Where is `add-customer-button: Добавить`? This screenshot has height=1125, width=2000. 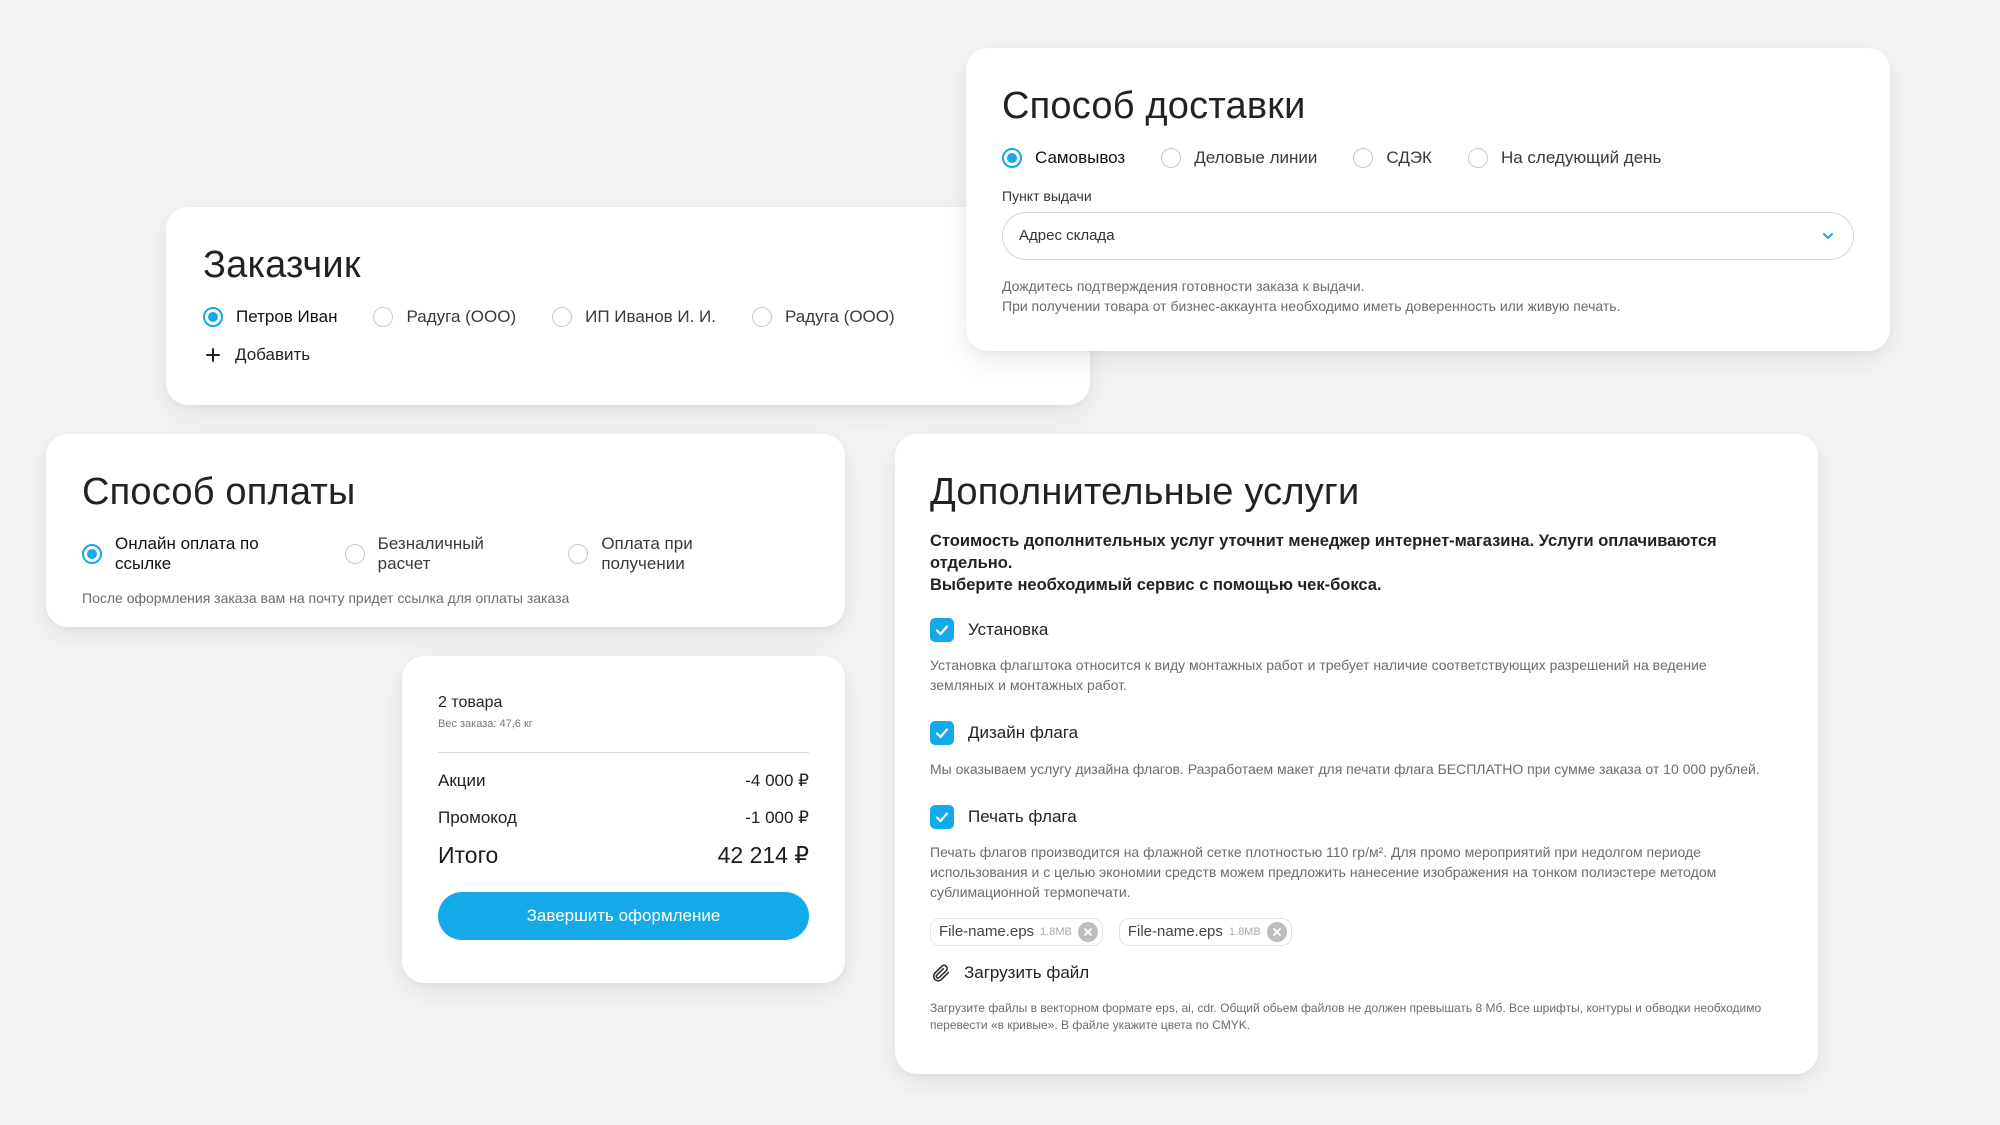
add-customer-button: Добавить is located at coordinates (628, 355).